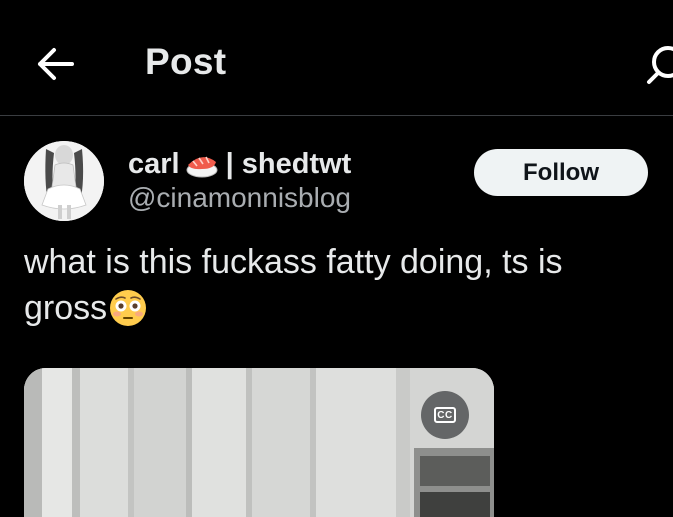 This screenshot has height=517, width=673. I want to click on search-icon, so click(660, 65).